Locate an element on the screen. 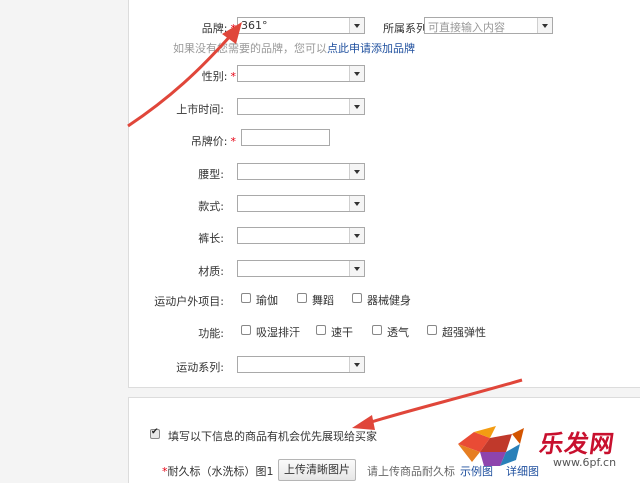 The height and width of the screenshot is (483, 640). checkbox-super-elastic is located at coordinates (432, 330).